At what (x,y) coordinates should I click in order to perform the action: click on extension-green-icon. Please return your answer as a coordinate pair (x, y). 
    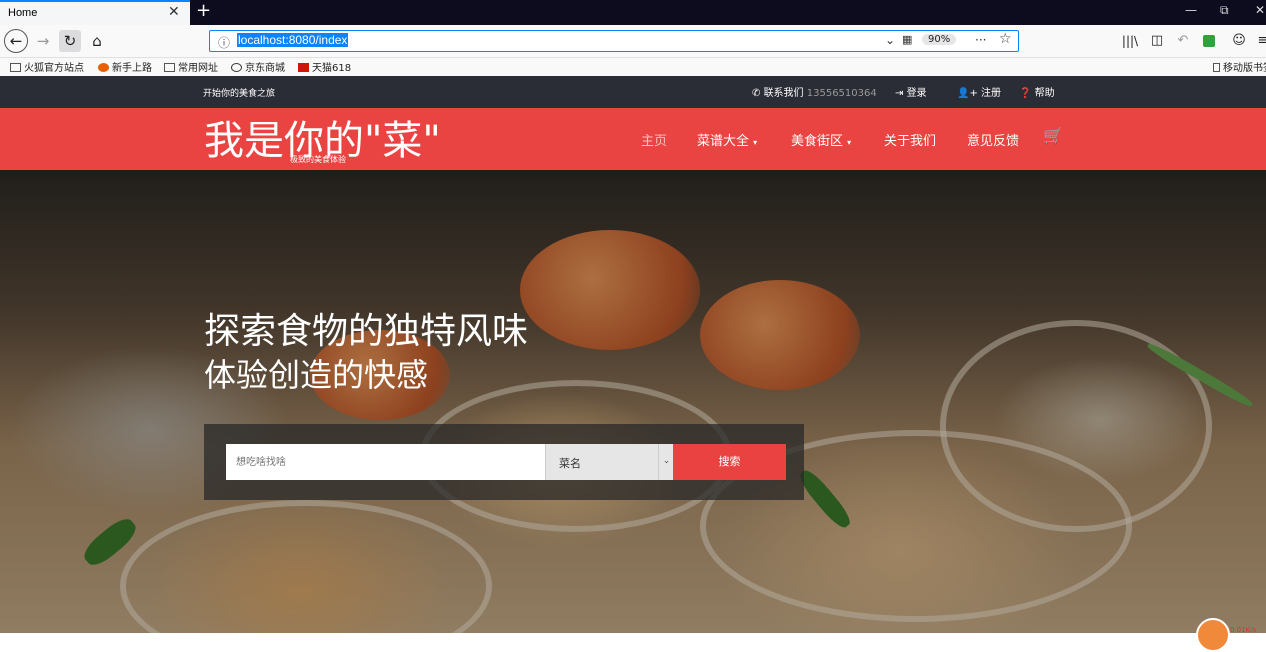
    Looking at the image, I should click on (1209, 41).